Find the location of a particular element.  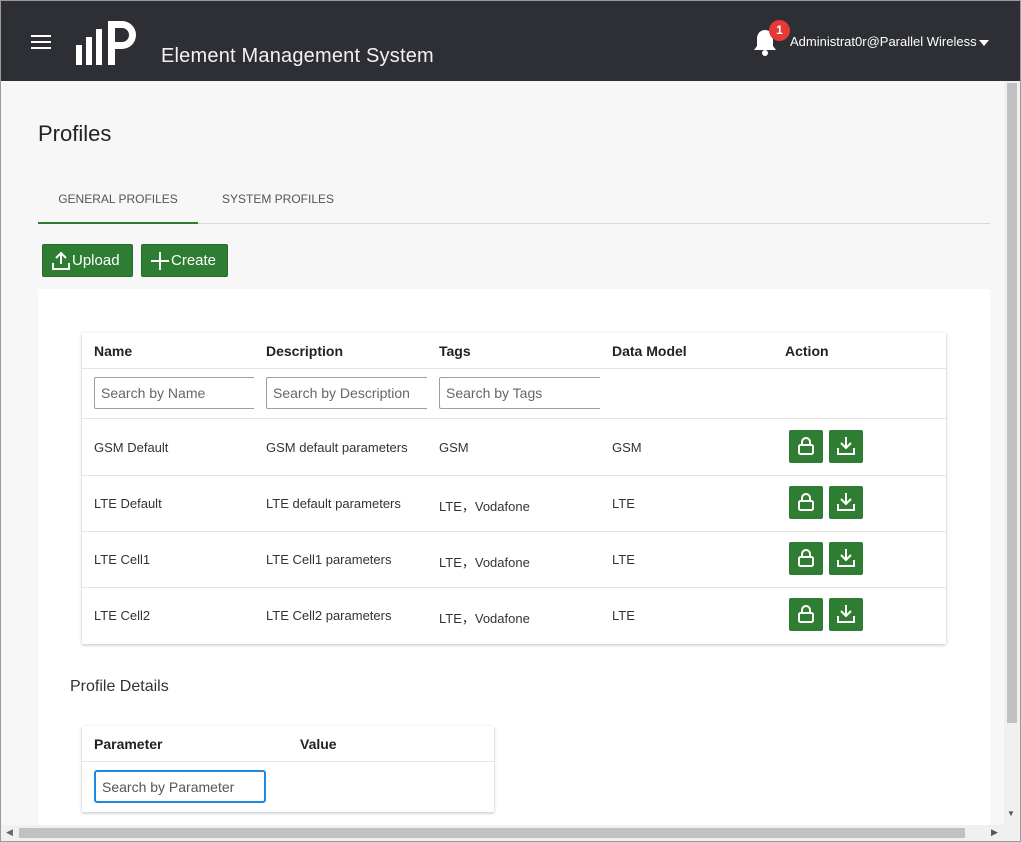

page-title: Profiles is located at coordinates (75, 133).